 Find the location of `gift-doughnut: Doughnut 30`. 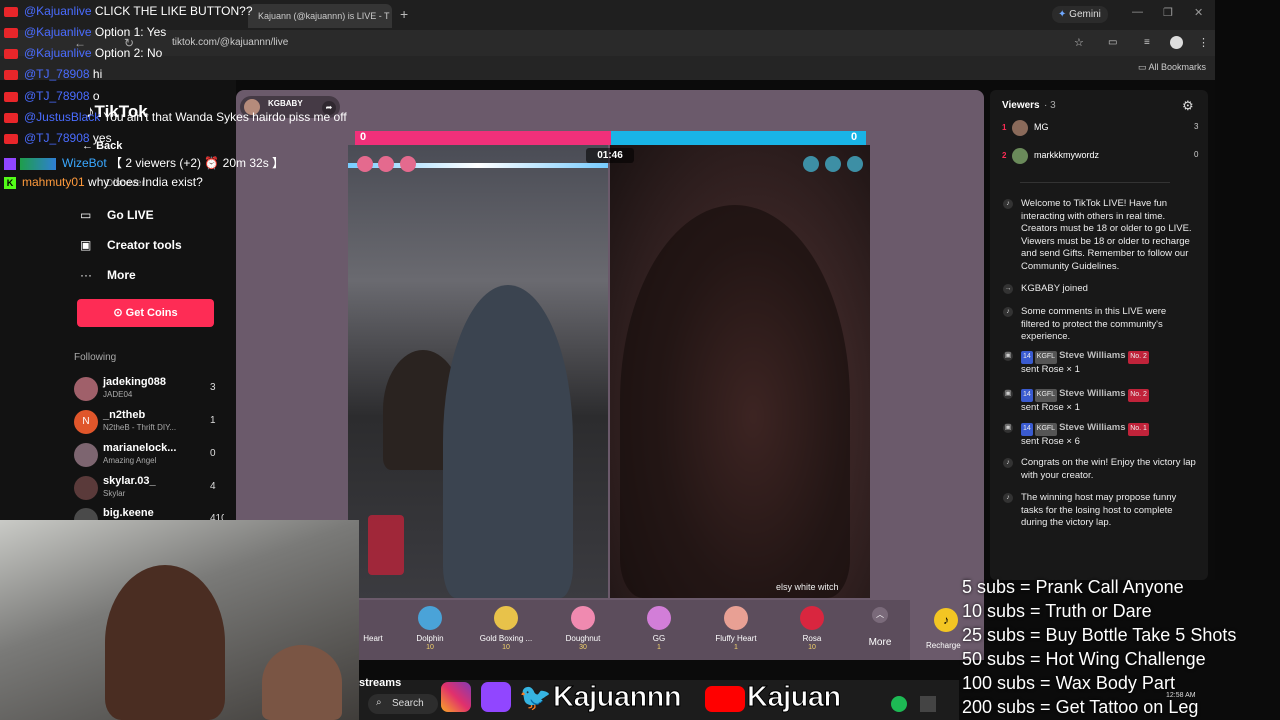

gift-doughnut: Doughnut 30 is located at coordinates (583, 628).